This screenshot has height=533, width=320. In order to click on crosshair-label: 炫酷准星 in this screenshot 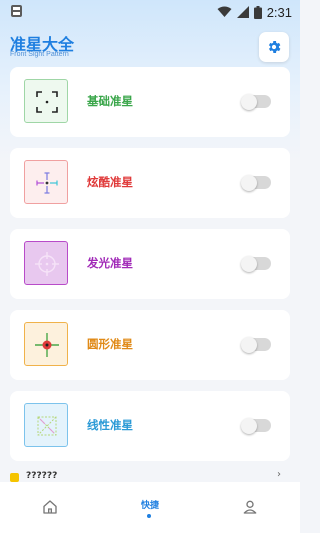, I will do `click(110, 182)`.